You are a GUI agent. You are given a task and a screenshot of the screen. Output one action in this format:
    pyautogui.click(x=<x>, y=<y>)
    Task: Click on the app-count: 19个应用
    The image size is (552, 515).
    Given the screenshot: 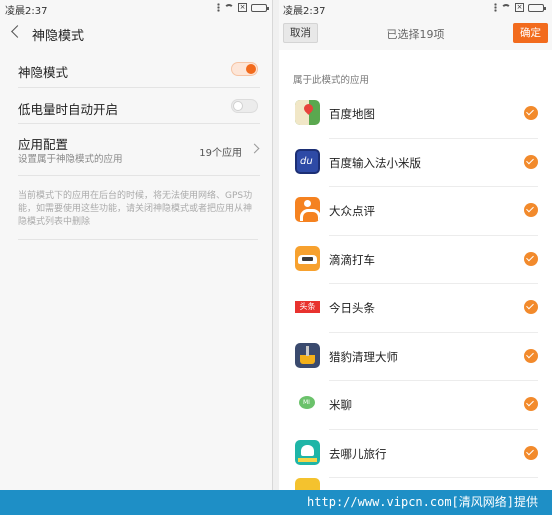 What is the action you would take?
    pyautogui.click(x=220, y=153)
    